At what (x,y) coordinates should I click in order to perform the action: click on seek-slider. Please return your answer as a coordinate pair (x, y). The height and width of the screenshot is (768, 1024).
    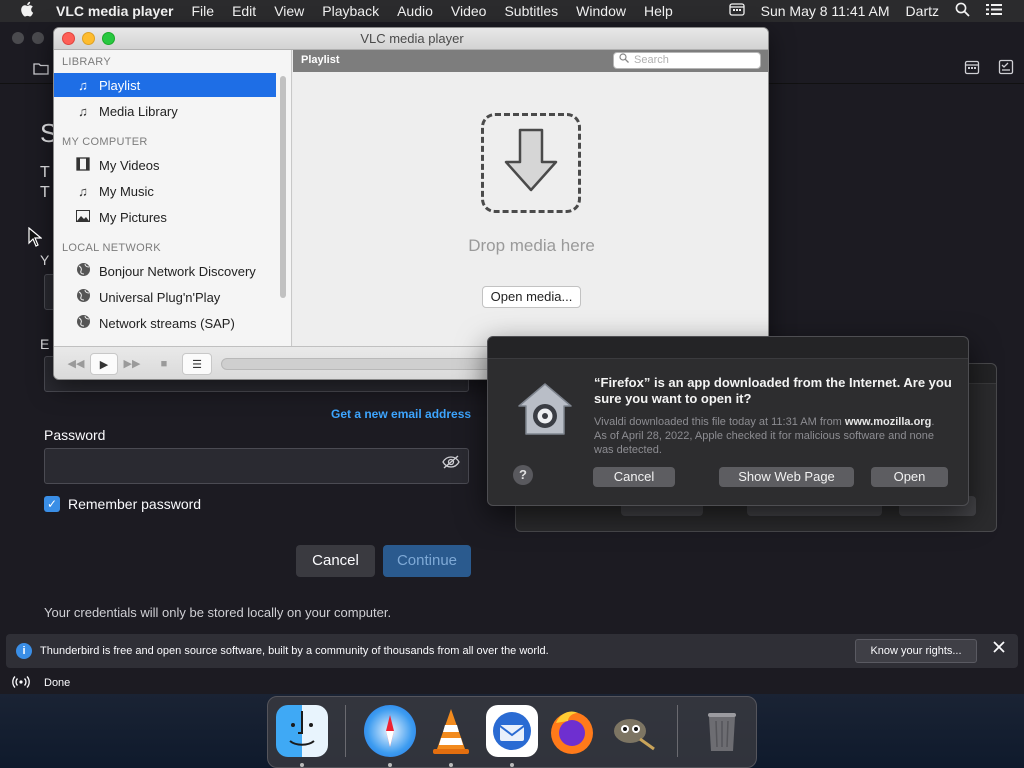
    Looking at the image, I should click on (361, 364).